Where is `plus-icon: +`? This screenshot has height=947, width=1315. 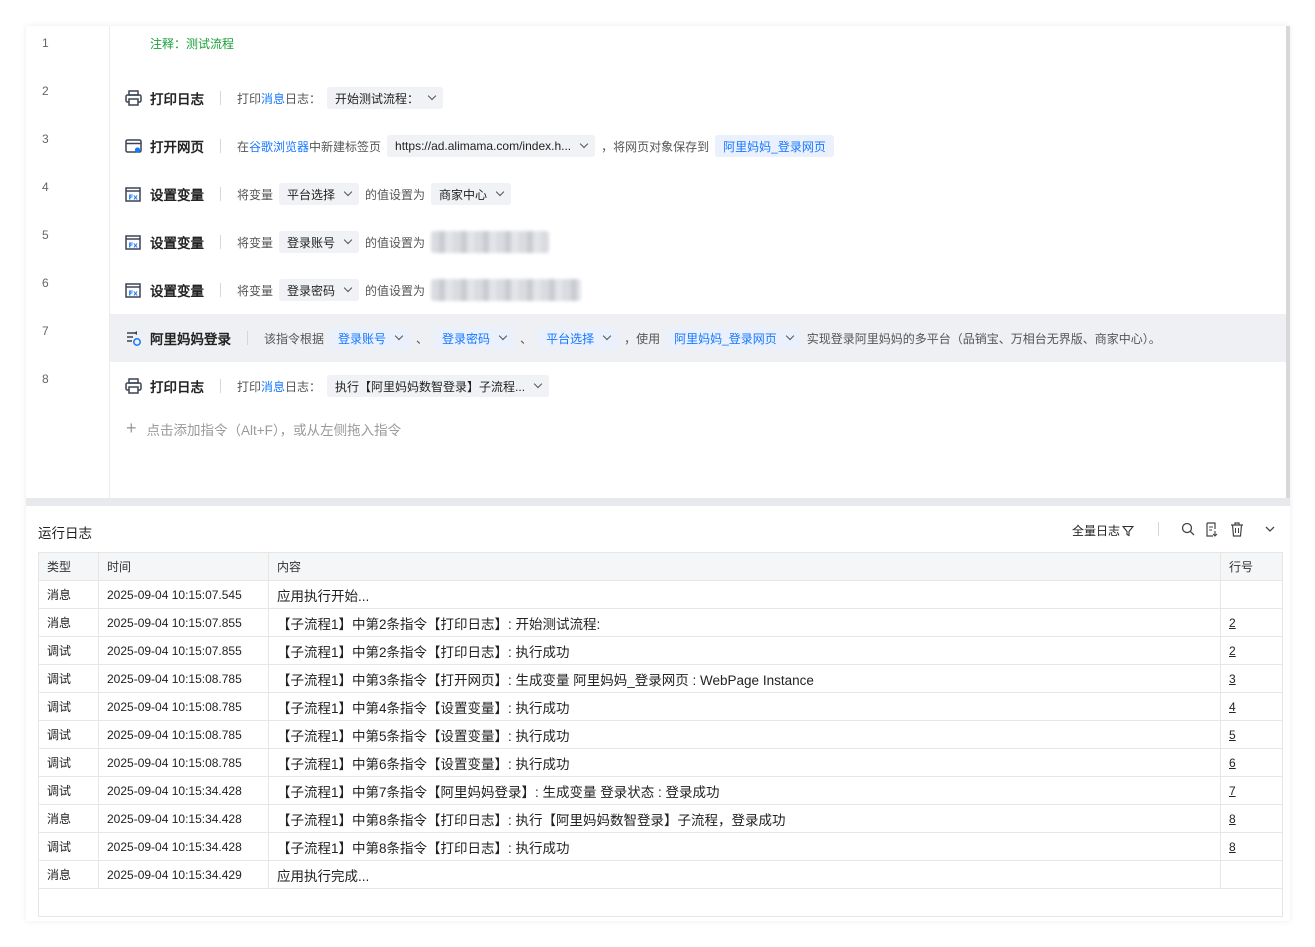
plus-icon: + is located at coordinates (131, 428).